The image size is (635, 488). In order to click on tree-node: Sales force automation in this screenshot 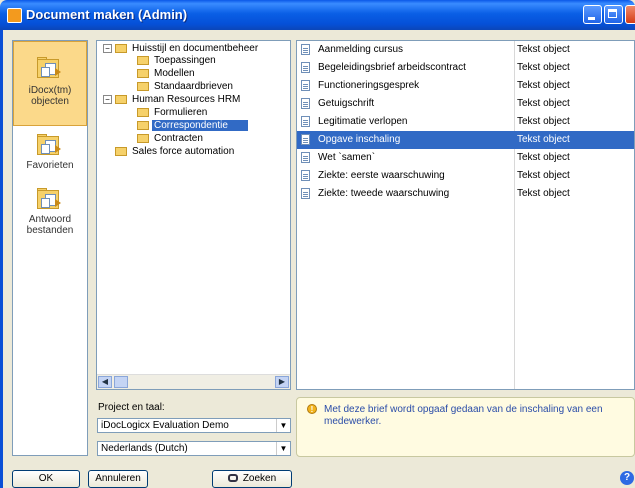, I will do `click(175, 152)`.